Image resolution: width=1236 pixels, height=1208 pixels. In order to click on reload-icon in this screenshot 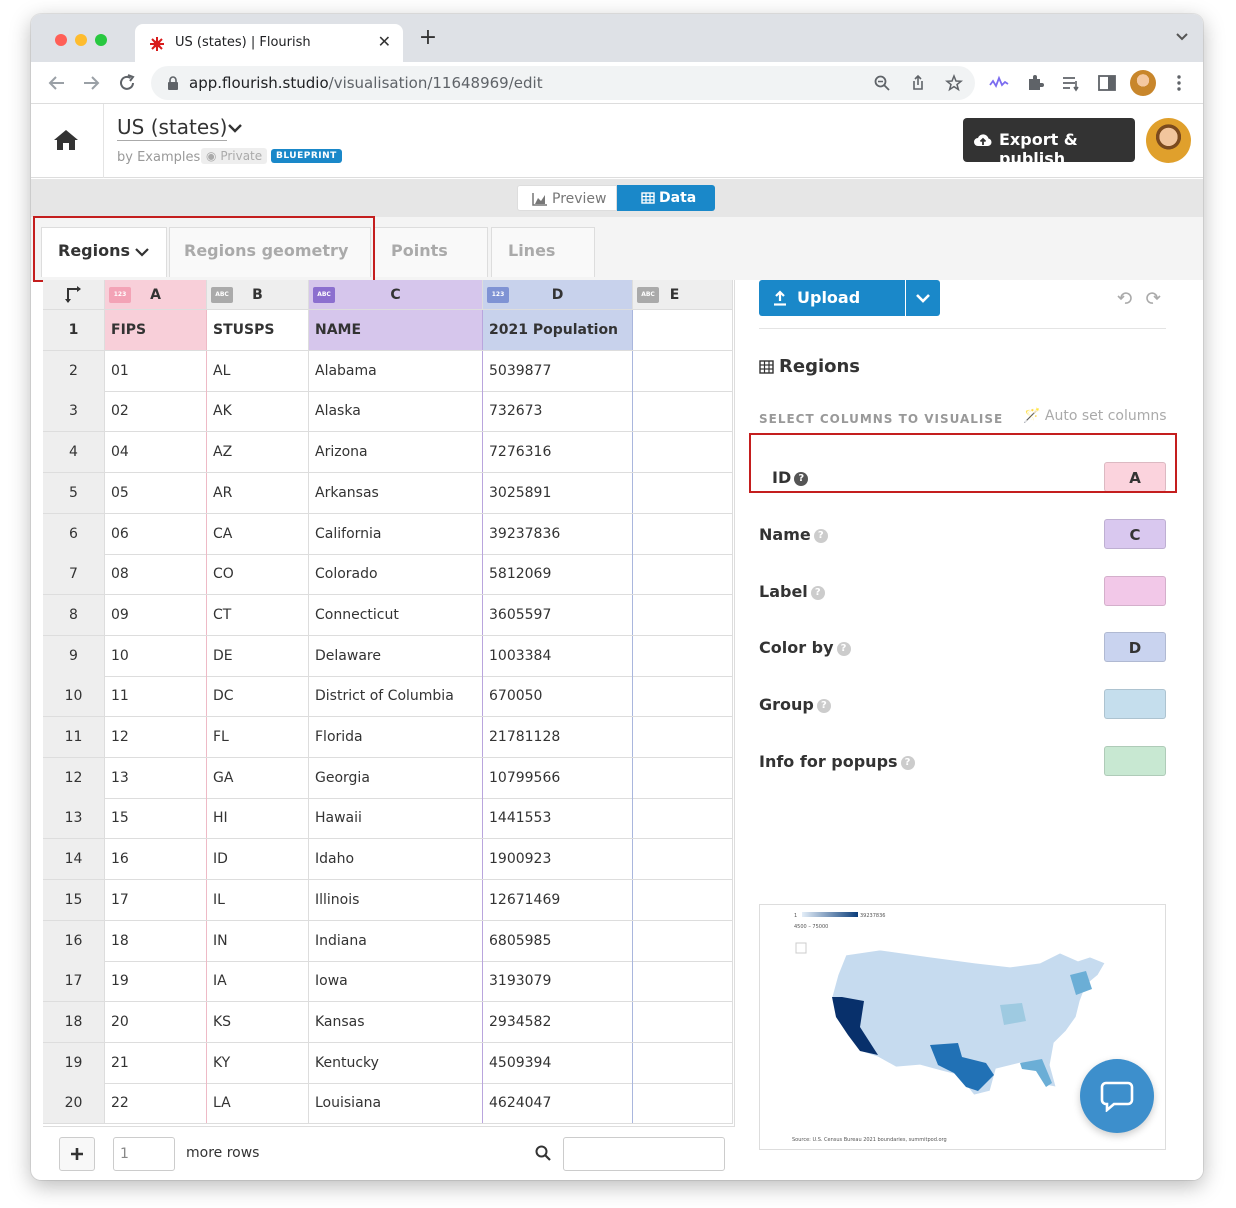, I will do `click(127, 83)`.